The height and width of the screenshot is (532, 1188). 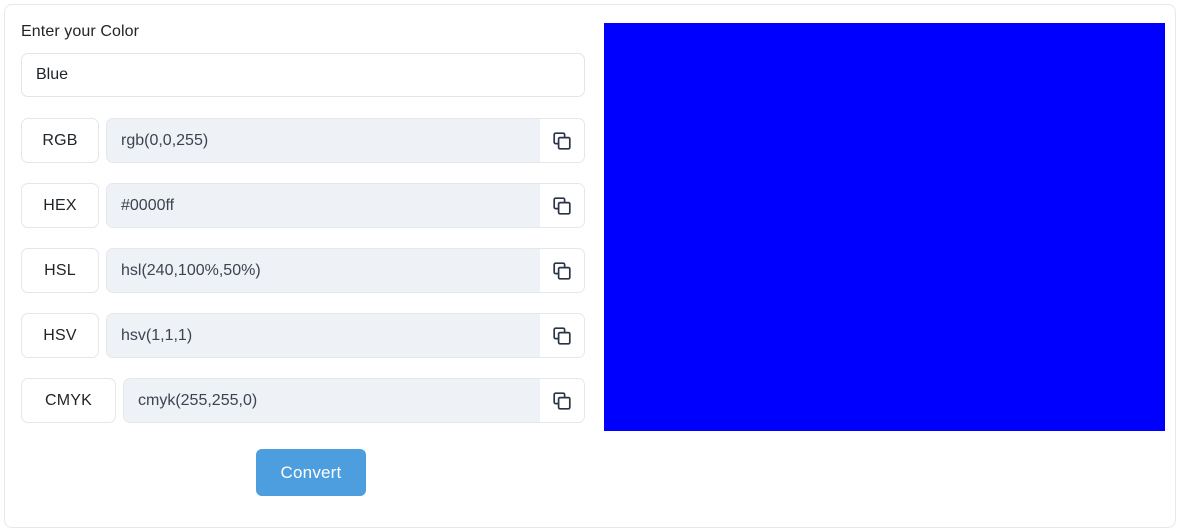 I want to click on conversion-row-hsl: HSL, so click(x=303, y=270).